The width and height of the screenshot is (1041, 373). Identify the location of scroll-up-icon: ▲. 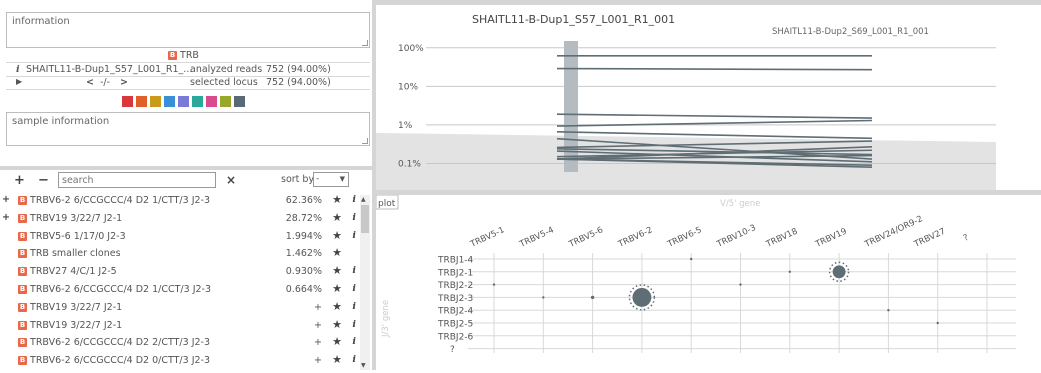
(363, 199).